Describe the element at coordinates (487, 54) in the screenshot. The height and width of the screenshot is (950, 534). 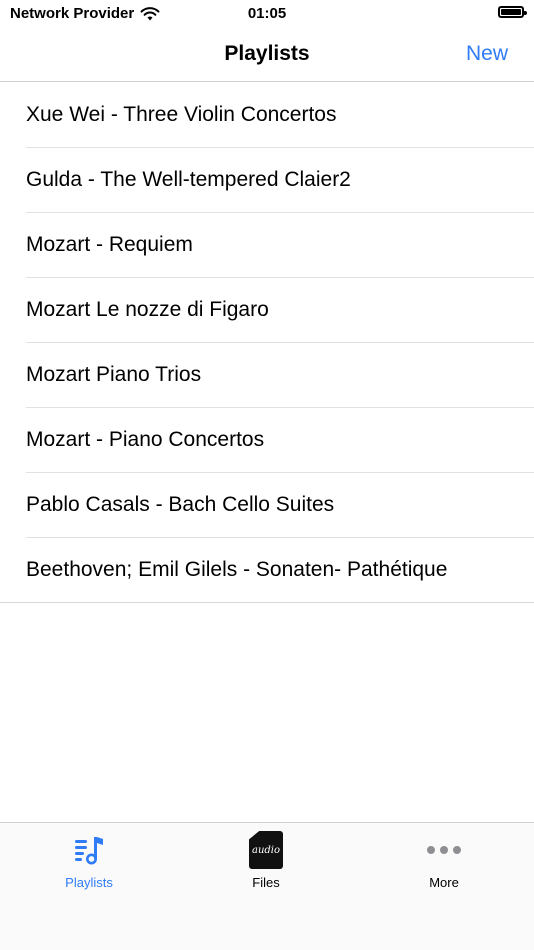
I see `new-playlist-button: New` at that location.